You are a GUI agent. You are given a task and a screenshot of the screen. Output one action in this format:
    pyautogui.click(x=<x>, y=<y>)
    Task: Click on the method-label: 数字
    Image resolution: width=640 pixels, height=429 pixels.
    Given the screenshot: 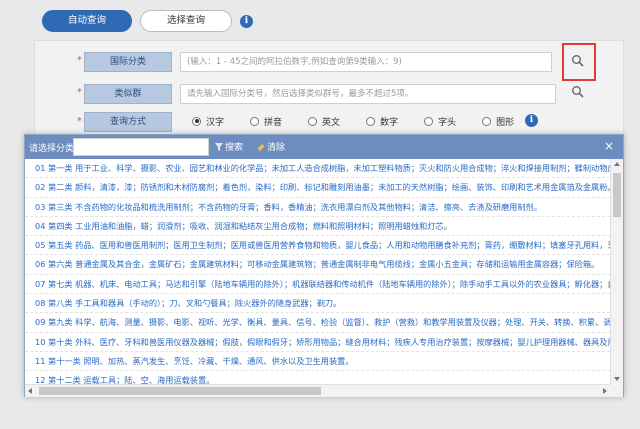 What is the action you would take?
    pyautogui.click(x=389, y=122)
    